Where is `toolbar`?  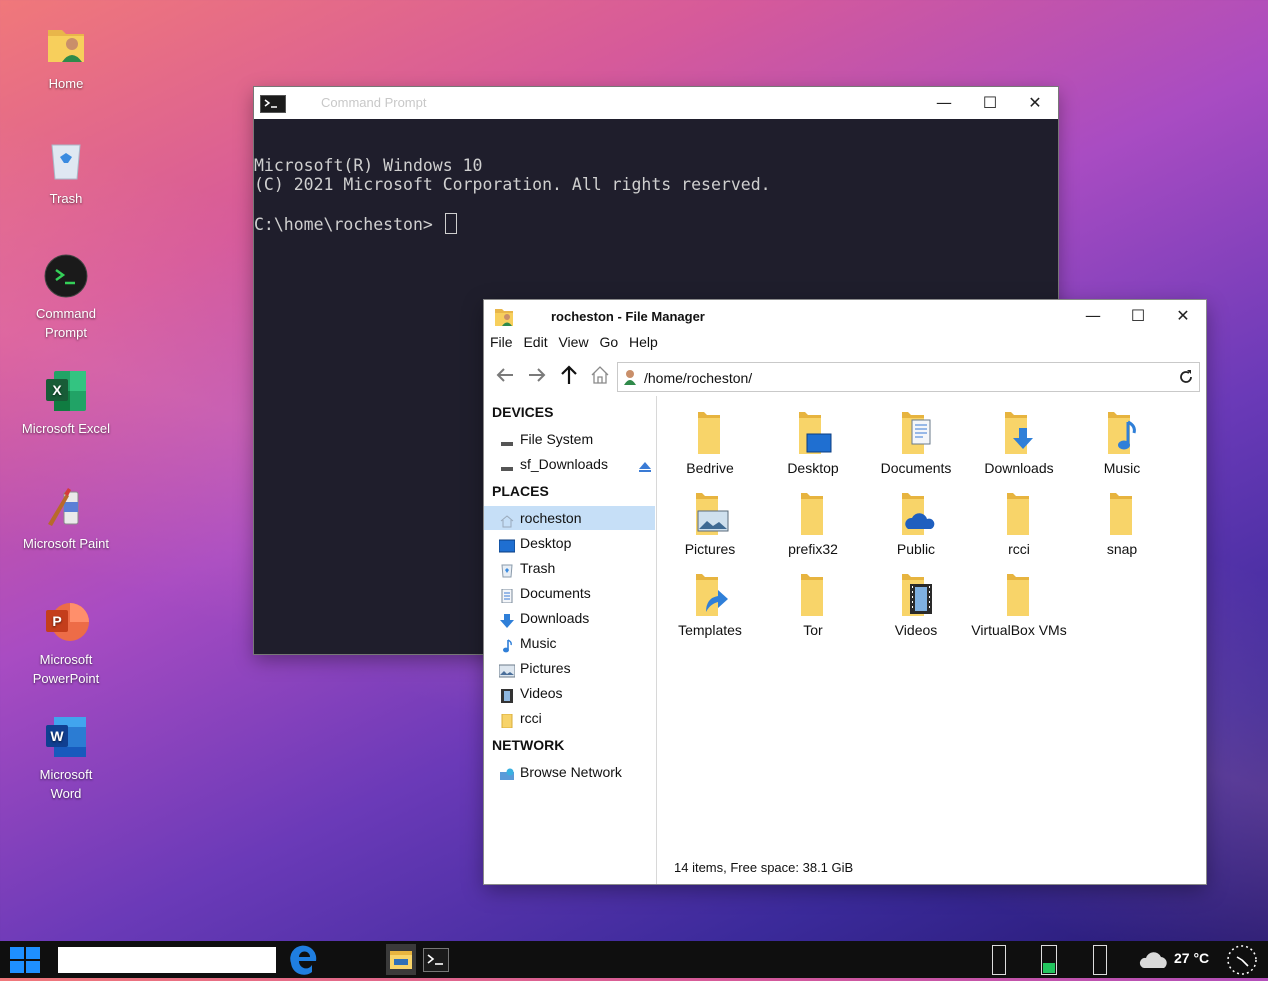
toolbar is located at coordinates (845, 378).